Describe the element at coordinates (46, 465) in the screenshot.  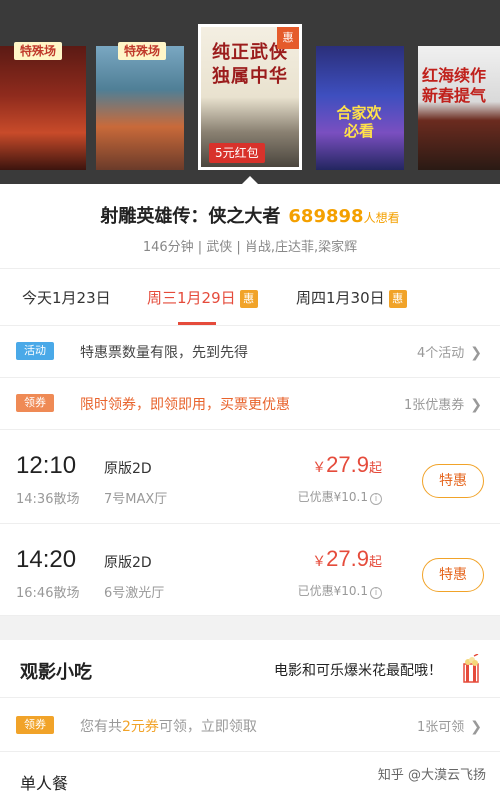
I see `start-time: 12:10` at that location.